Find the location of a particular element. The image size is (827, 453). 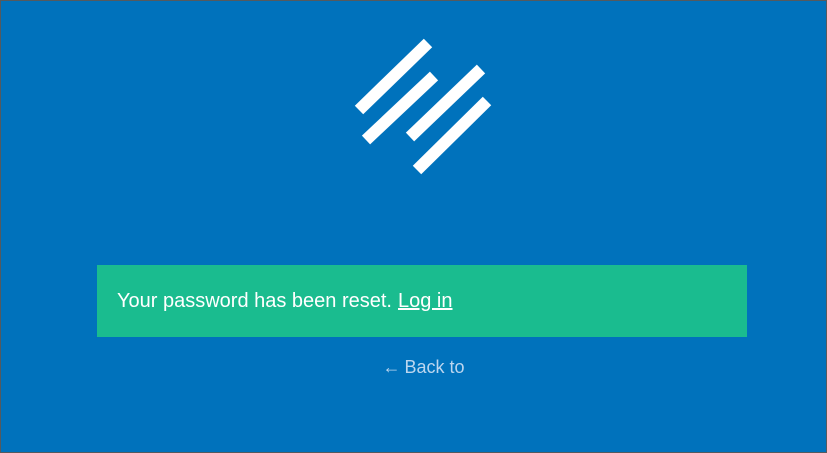

back-to-site-link: ← Back to is located at coordinates (413, 367).